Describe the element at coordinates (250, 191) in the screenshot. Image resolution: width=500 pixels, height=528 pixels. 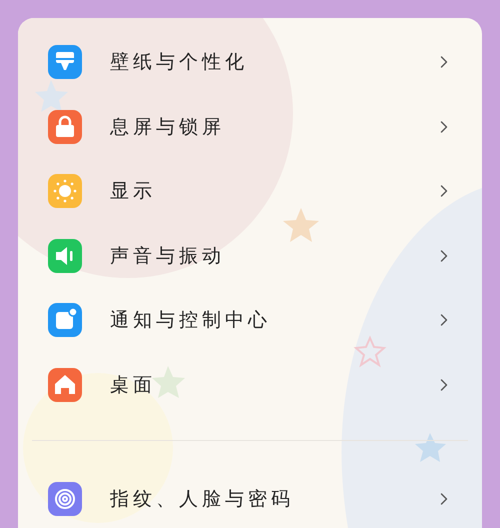
I see `settings-item: 显示` at that location.